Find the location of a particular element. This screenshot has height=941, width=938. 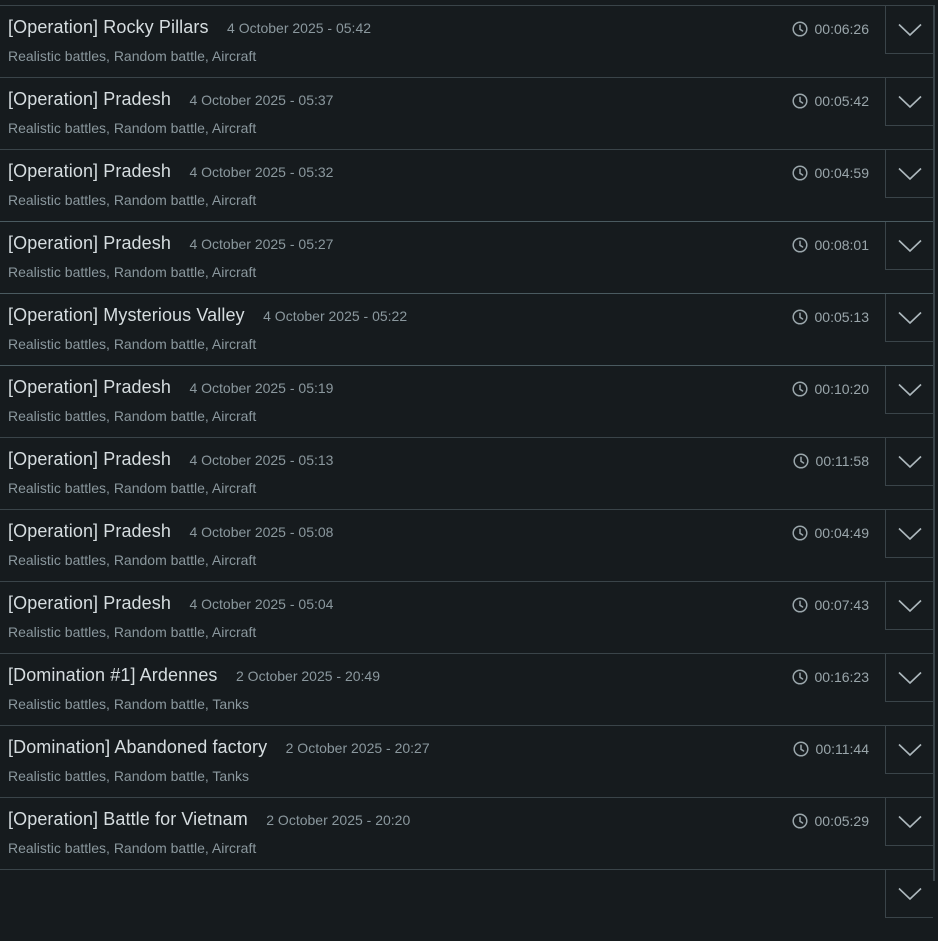

battle-date: 4 October 2025 - 05:42 is located at coordinates (299, 28).